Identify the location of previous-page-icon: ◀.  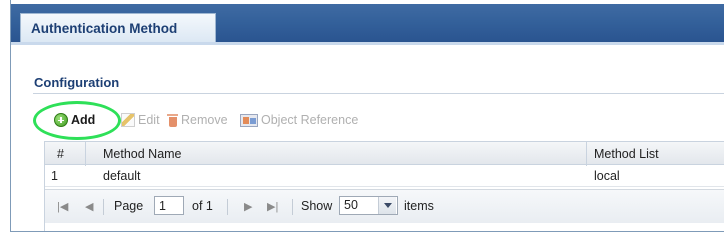
(89, 206).